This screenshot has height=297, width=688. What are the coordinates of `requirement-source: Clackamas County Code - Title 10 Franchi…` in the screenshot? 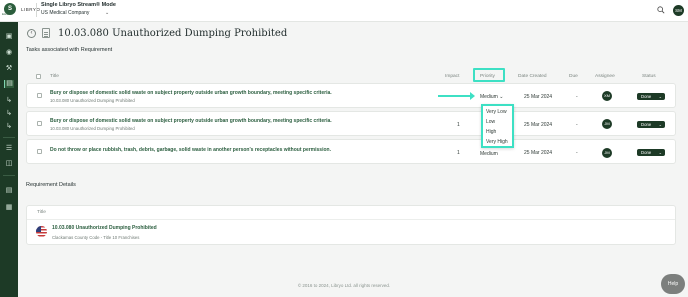 It's located at (96, 237).